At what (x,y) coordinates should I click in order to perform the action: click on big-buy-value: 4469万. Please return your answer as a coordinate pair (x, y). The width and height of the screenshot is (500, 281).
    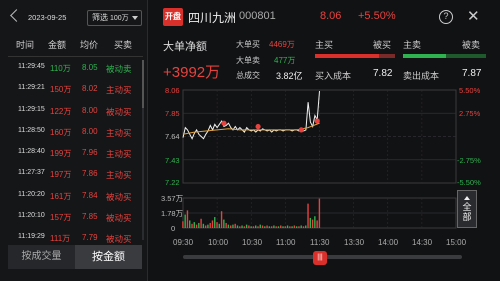
    Looking at the image, I should click on (282, 44).